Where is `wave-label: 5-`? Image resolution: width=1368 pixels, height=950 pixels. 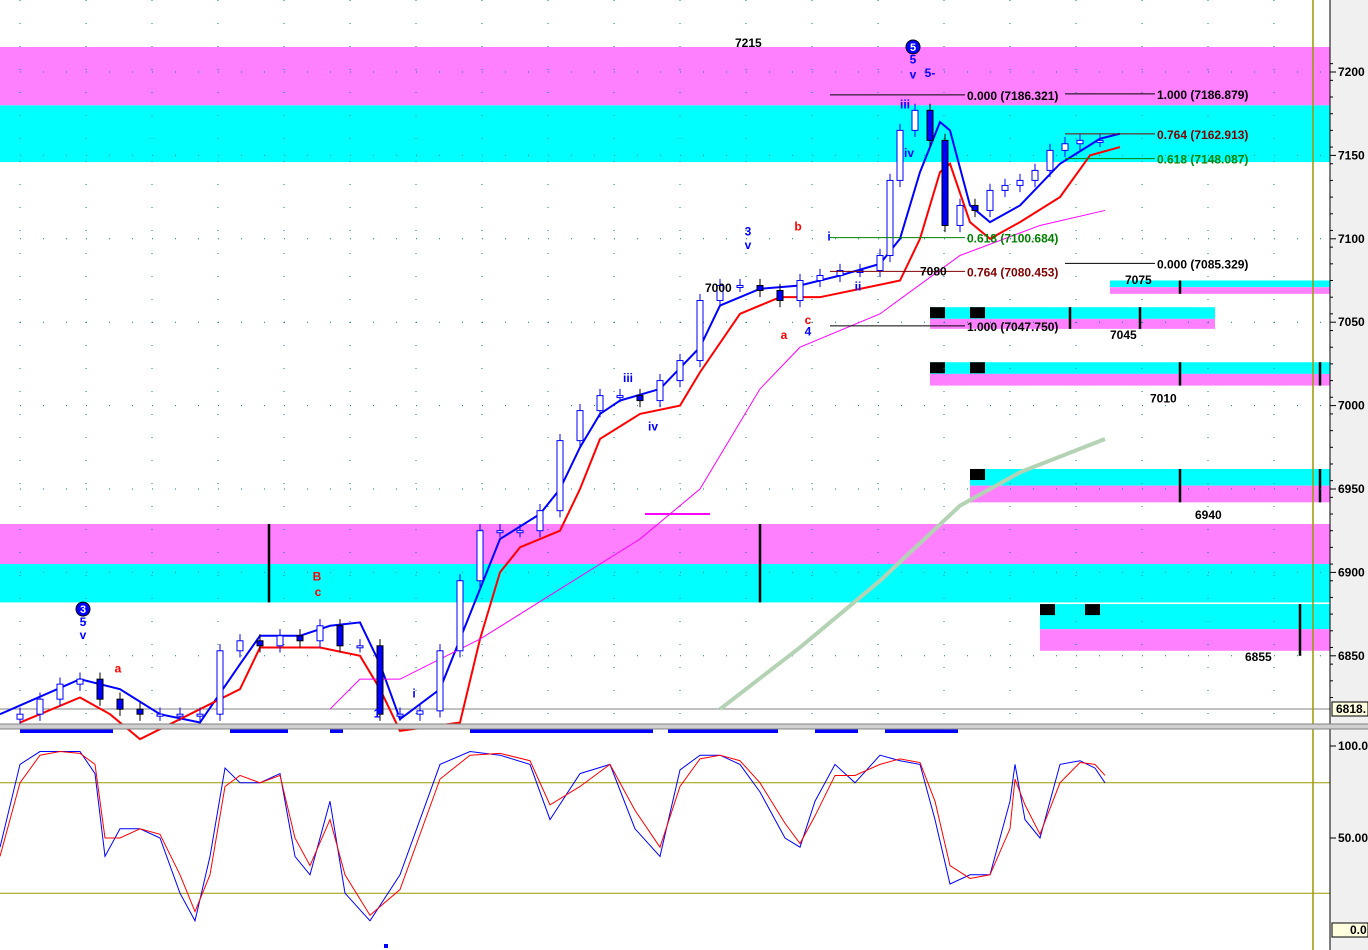 wave-label: 5- is located at coordinates (930, 73).